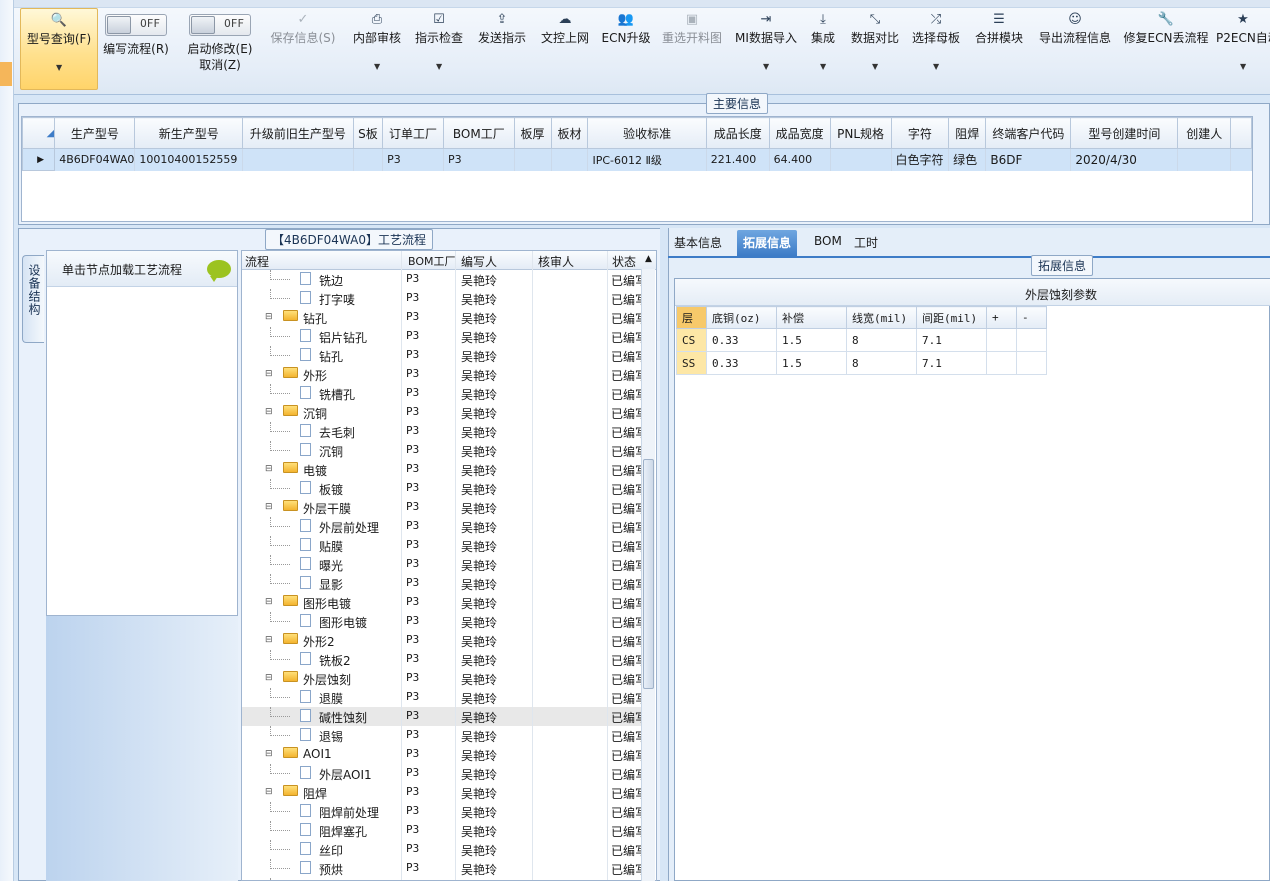 The height and width of the screenshot is (881, 1270). I want to click on tree-node: ⊟ 图形电镀 P3 吴艳玲 已编写, so click(444, 602).